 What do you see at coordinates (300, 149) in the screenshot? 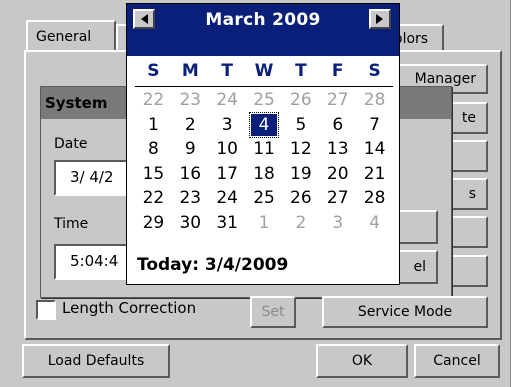
I see `calendar-day: 12` at bounding box center [300, 149].